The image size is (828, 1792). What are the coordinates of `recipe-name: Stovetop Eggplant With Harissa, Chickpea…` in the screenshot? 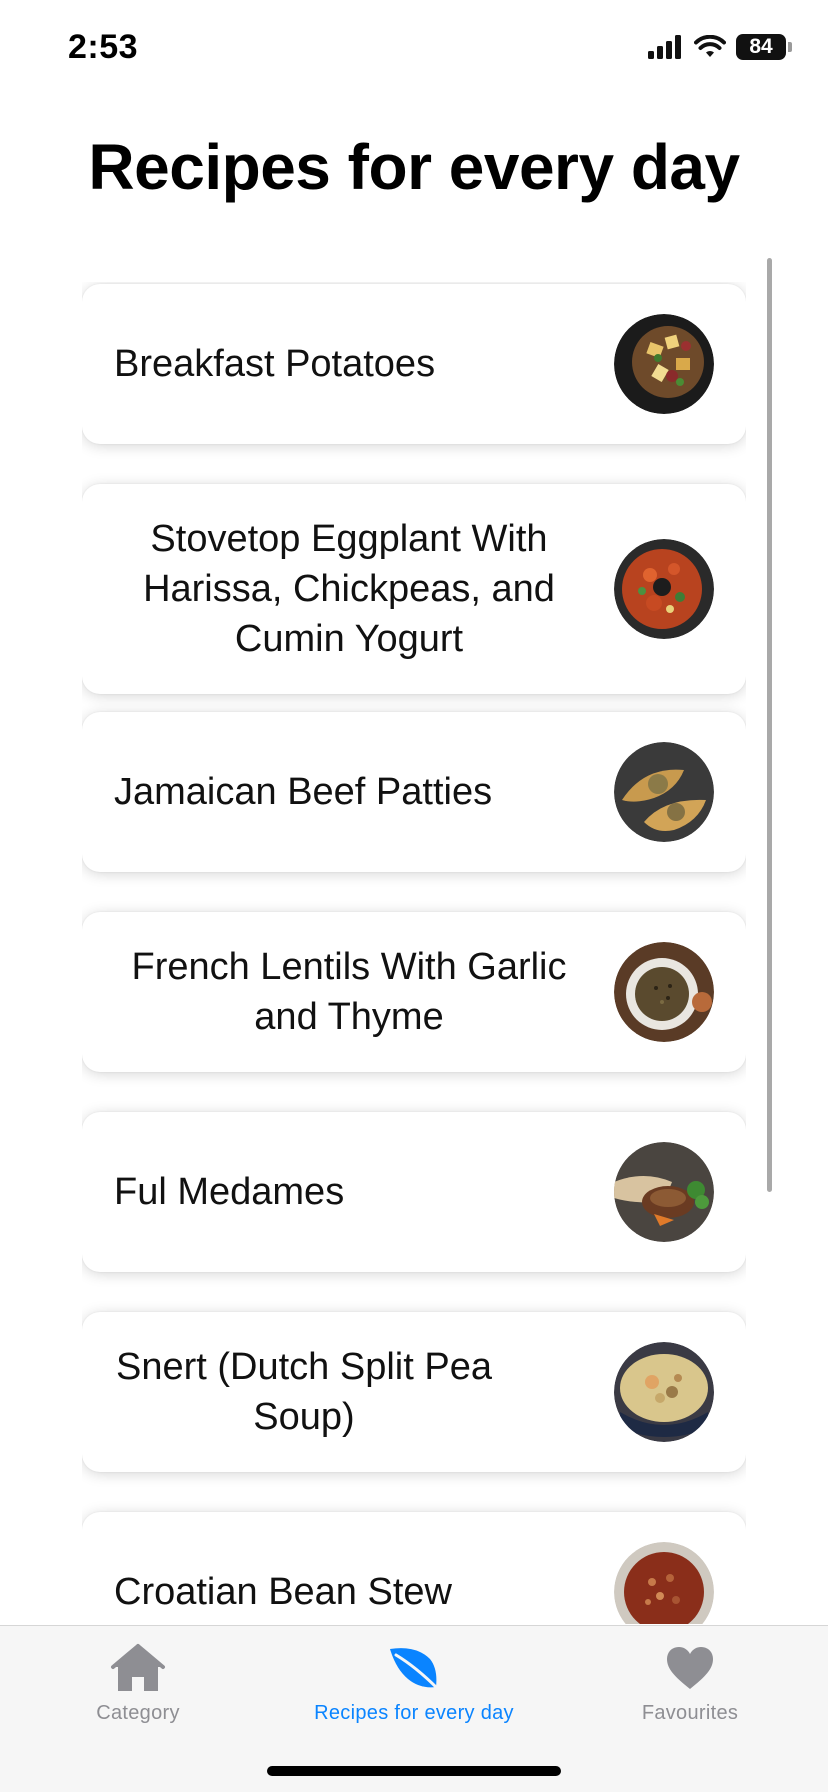 It's located at (349, 589).